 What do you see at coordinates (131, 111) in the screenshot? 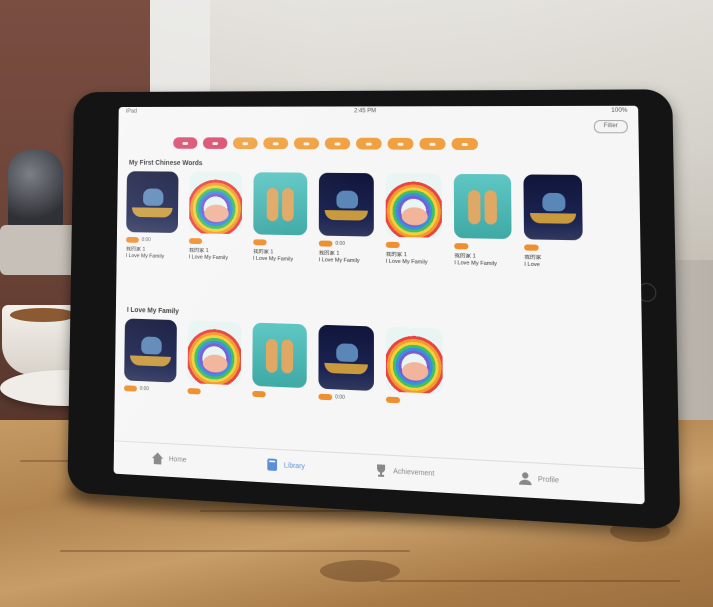
I see `status-device: iPad` at bounding box center [131, 111].